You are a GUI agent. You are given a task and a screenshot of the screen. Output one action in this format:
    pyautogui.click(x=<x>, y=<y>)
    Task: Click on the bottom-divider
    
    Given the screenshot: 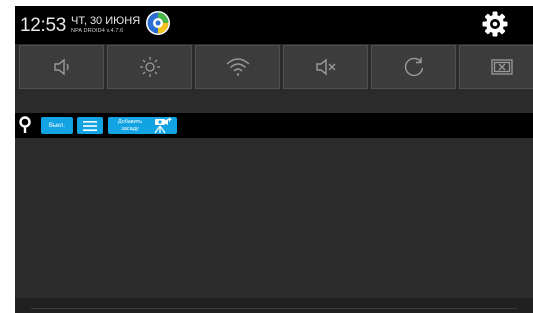 What is the action you would take?
    pyautogui.click(x=274, y=308)
    